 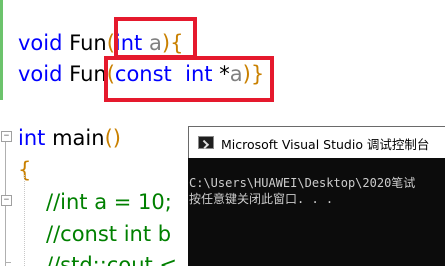 I want to click on console-output-line-1: C:\Users\HUAWEI\Desktop\2020笔试, so click(x=302, y=183).